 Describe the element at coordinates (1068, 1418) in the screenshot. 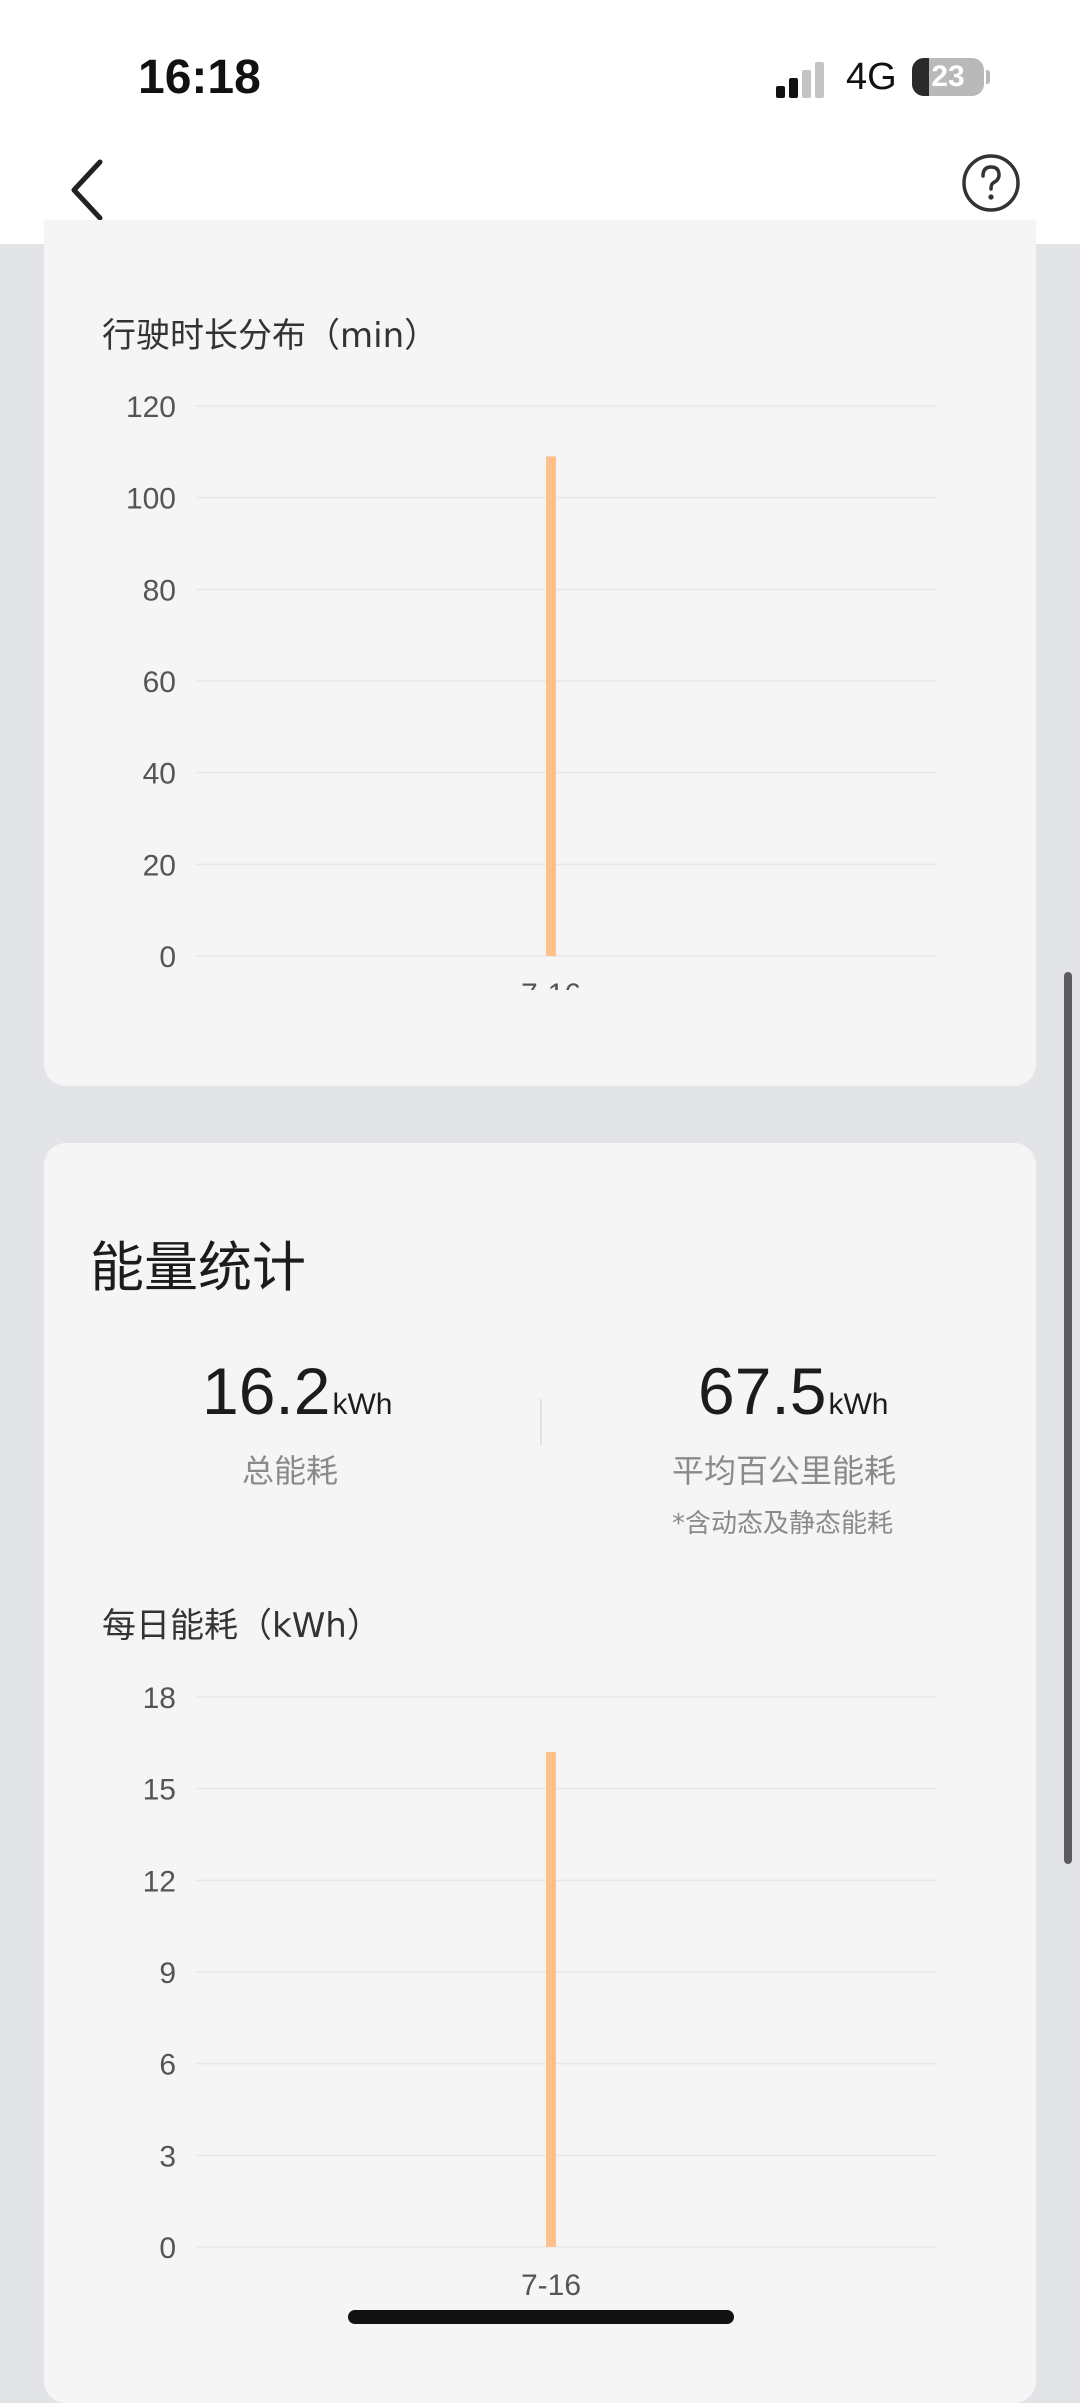

I see `scrollbar` at that location.